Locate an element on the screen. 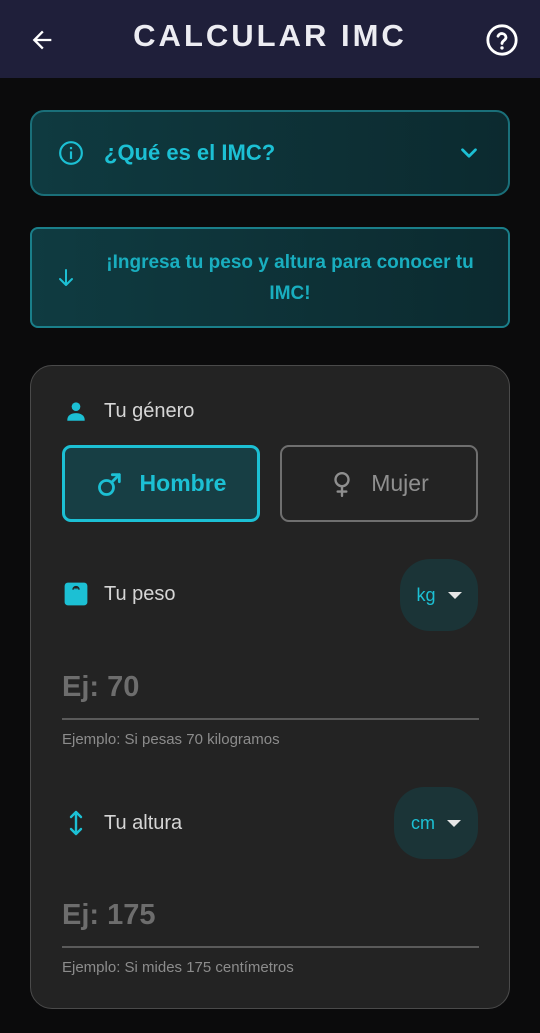 The width and height of the screenshot is (540, 1033). weight-helper-text: Ejemplo: Si pesas 70 kilogramos is located at coordinates (171, 739).